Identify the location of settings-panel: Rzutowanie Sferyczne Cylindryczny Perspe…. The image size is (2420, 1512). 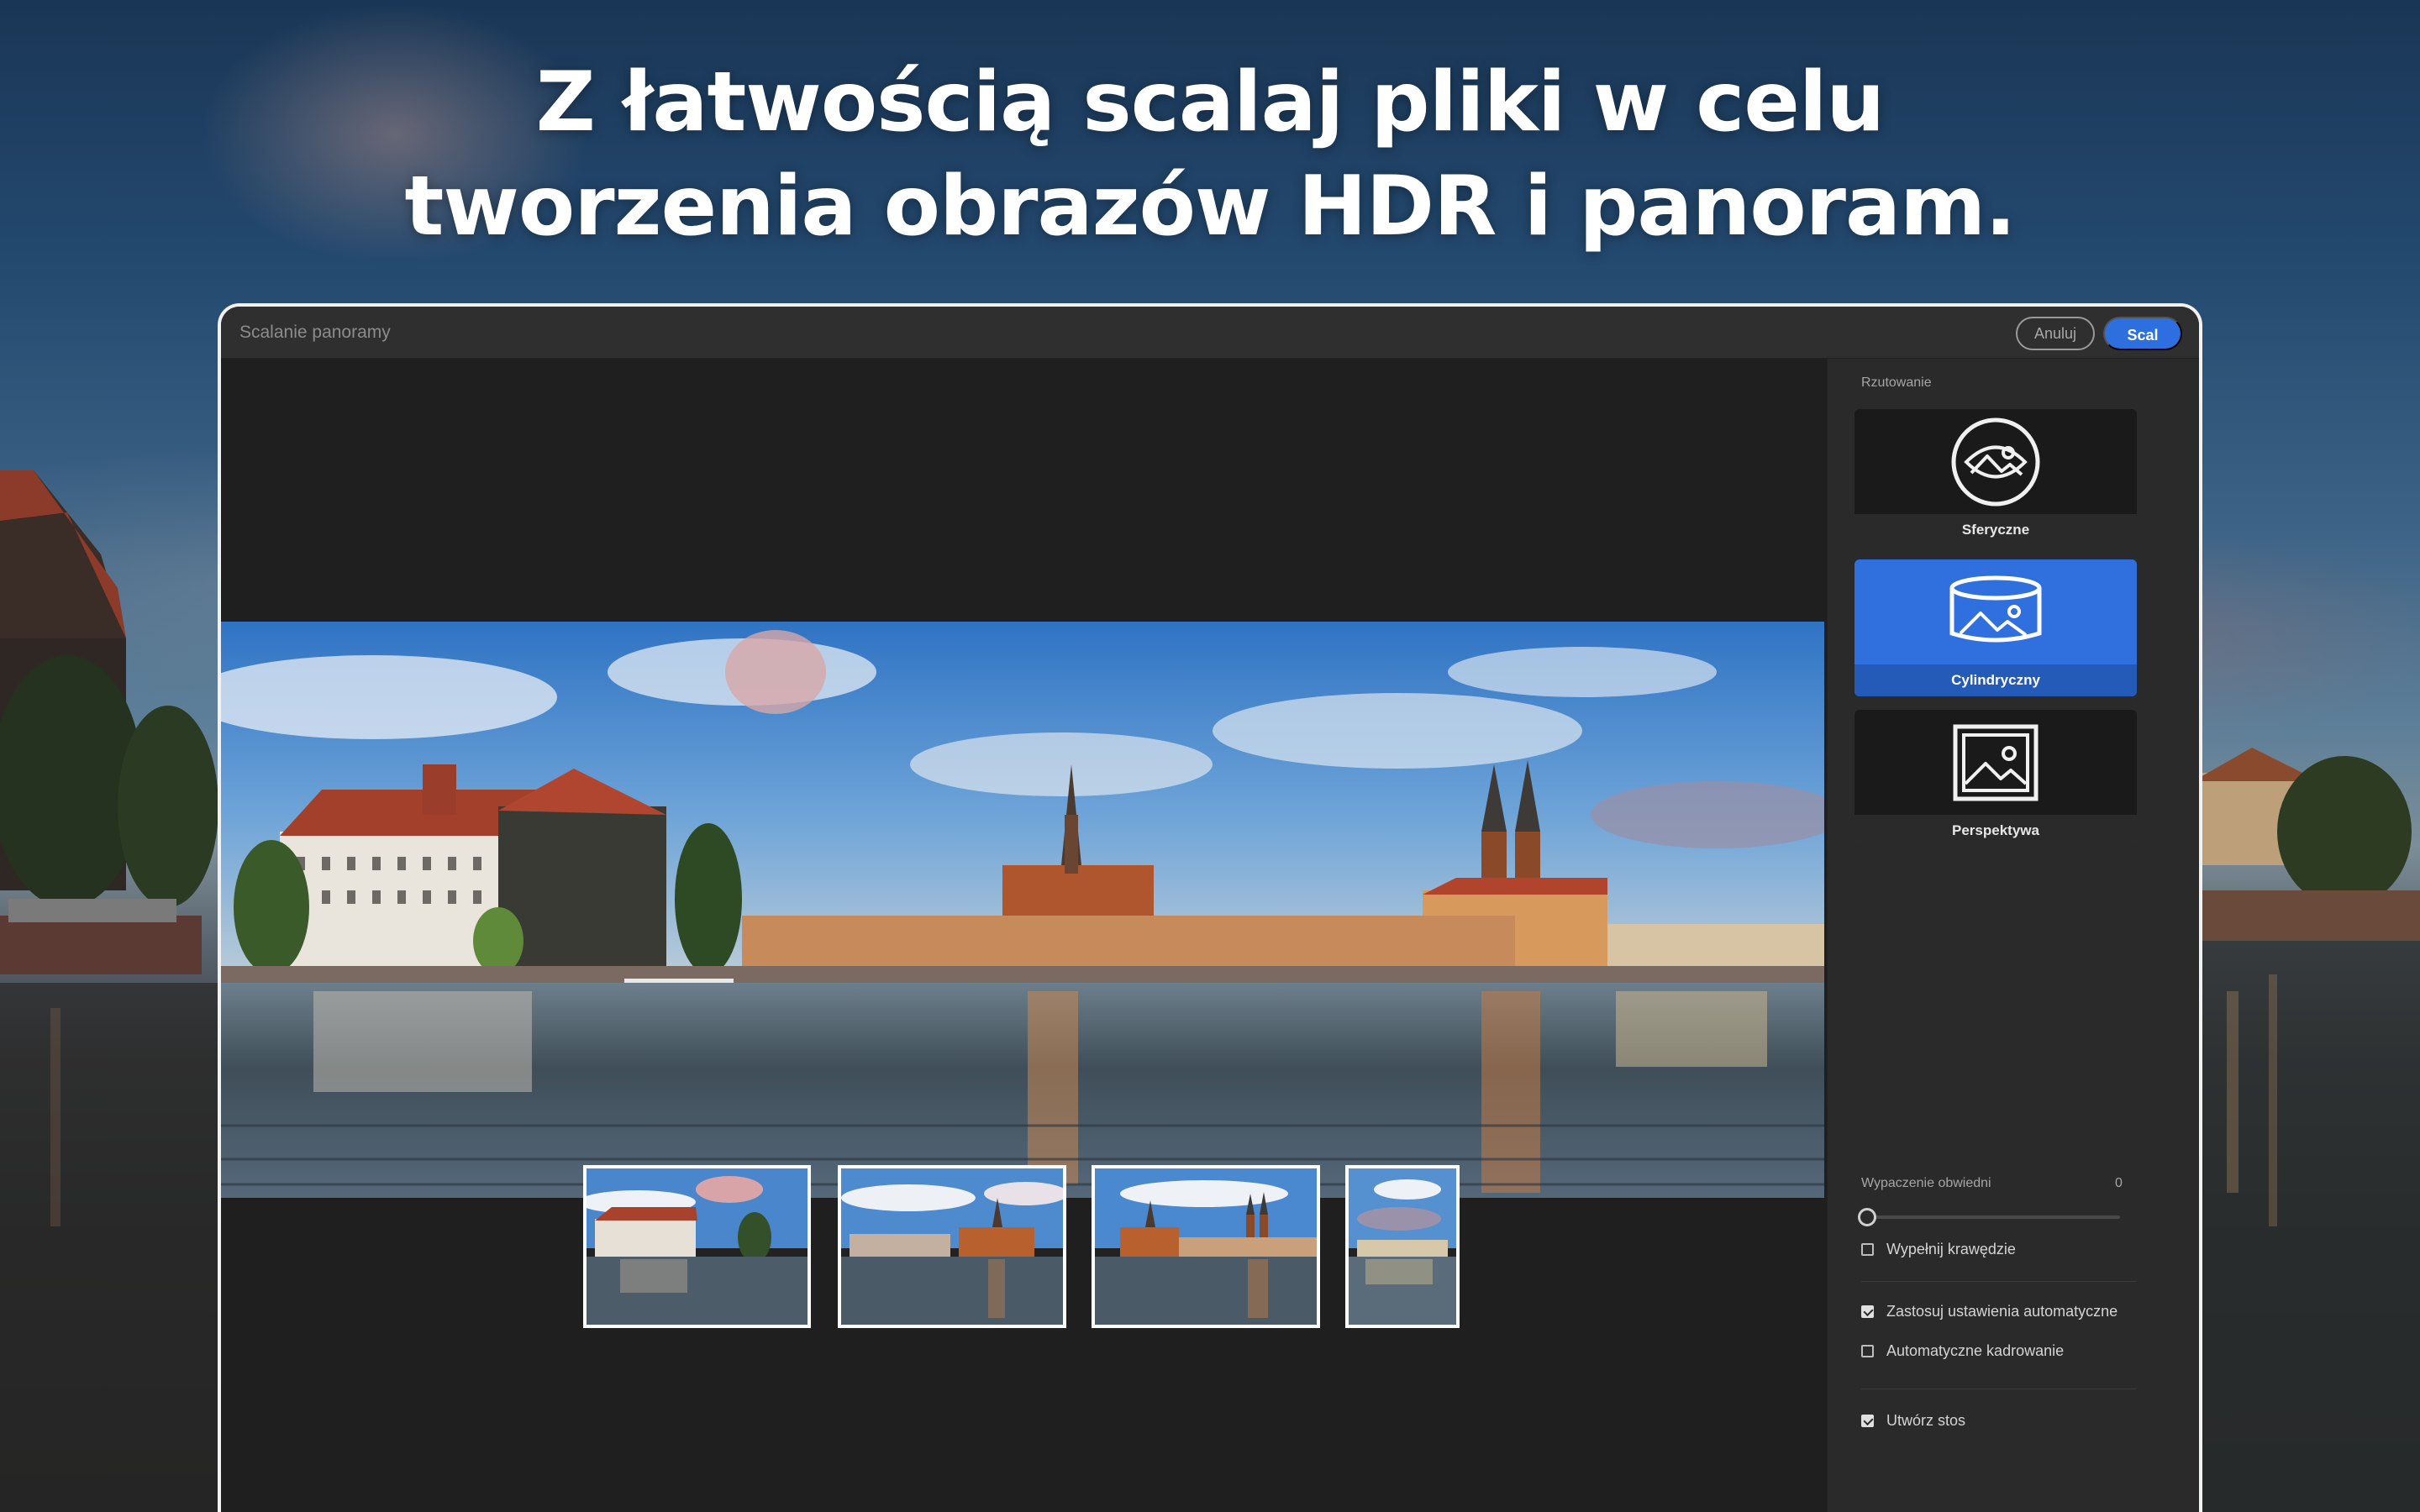
(2013, 935).